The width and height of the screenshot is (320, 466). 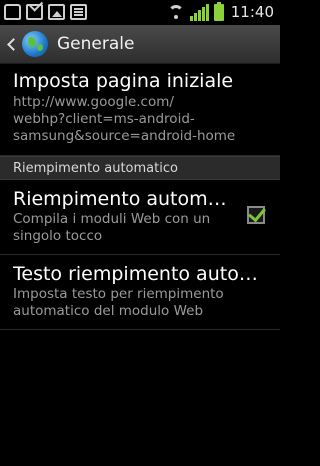 I want to click on picture-icon, so click(x=56, y=12).